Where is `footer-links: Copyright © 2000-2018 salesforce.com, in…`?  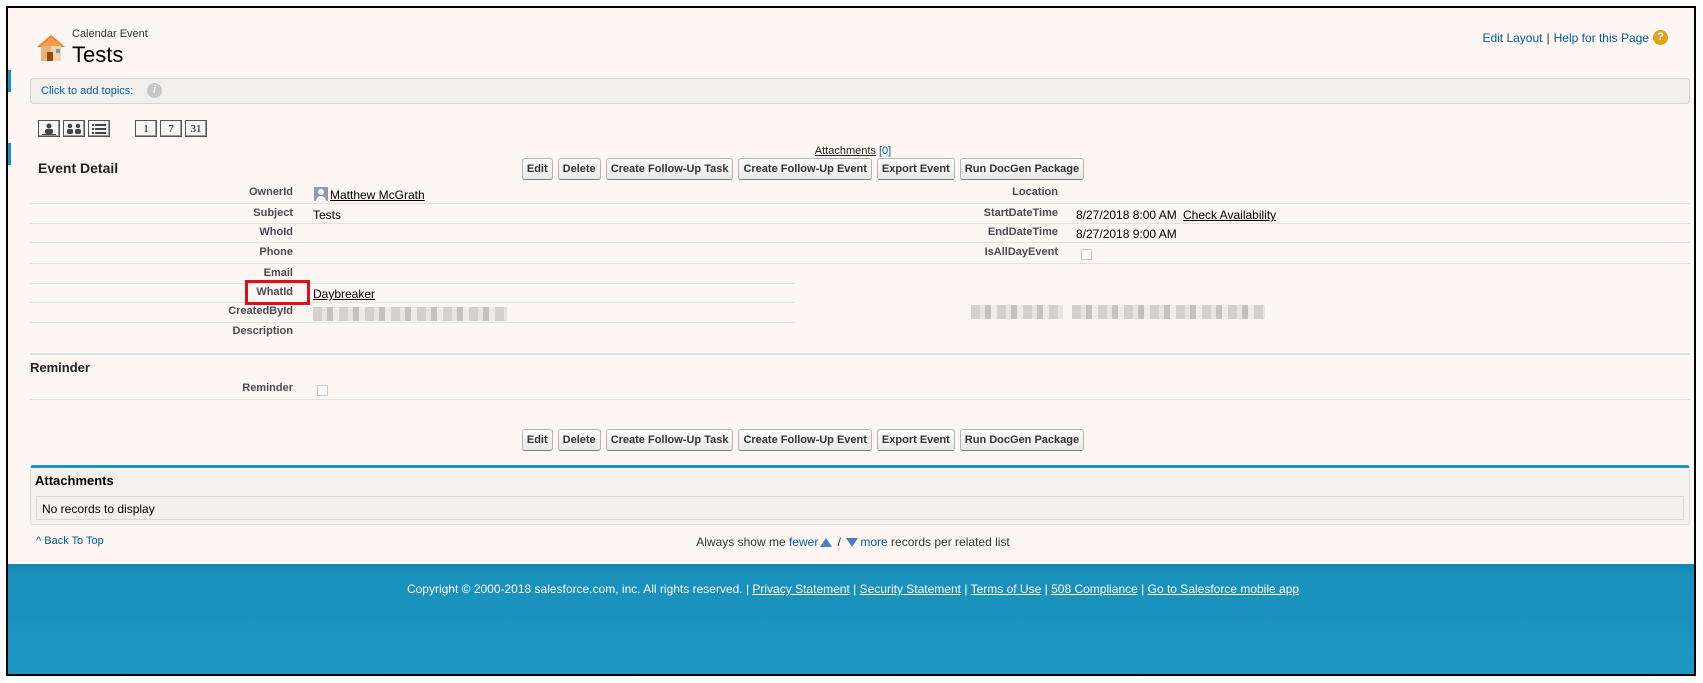
footer-links: Copyright © 2000-2018 salesforce.com, in… is located at coordinates (851, 589).